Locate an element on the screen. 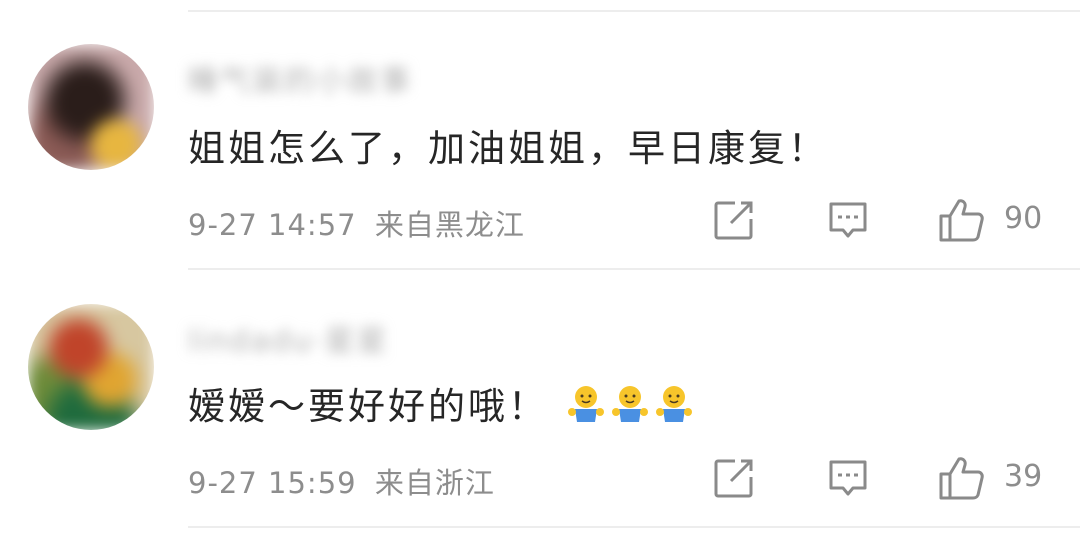 The height and width of the screenshot is (547, 1080). bottom-divider is located at coordinates (634, 527).